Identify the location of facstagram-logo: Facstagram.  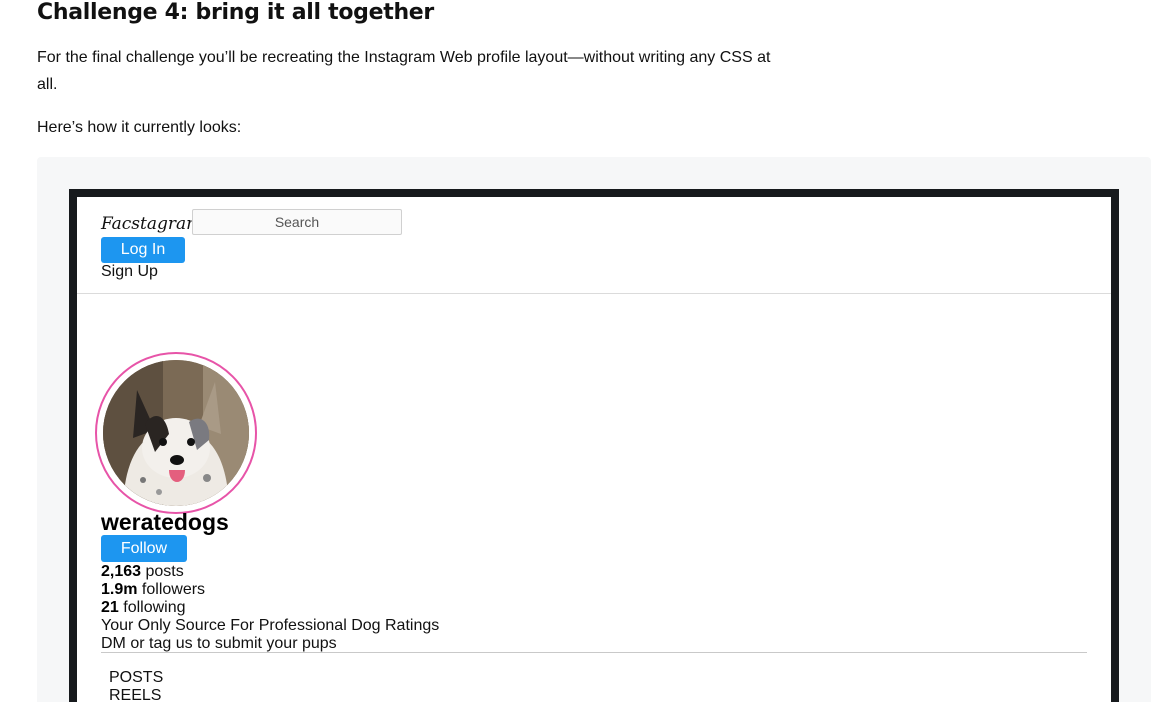
(151, 224).